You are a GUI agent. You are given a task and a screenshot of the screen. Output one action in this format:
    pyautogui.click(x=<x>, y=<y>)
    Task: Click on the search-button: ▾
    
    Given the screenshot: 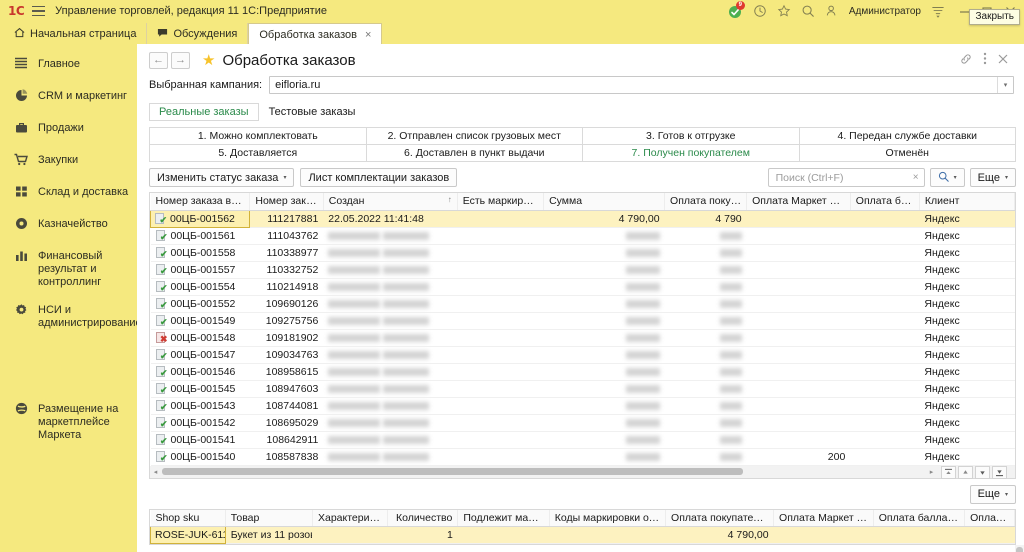 What is the action you would take?
    pyautogui.click(x=947, y=177)
    